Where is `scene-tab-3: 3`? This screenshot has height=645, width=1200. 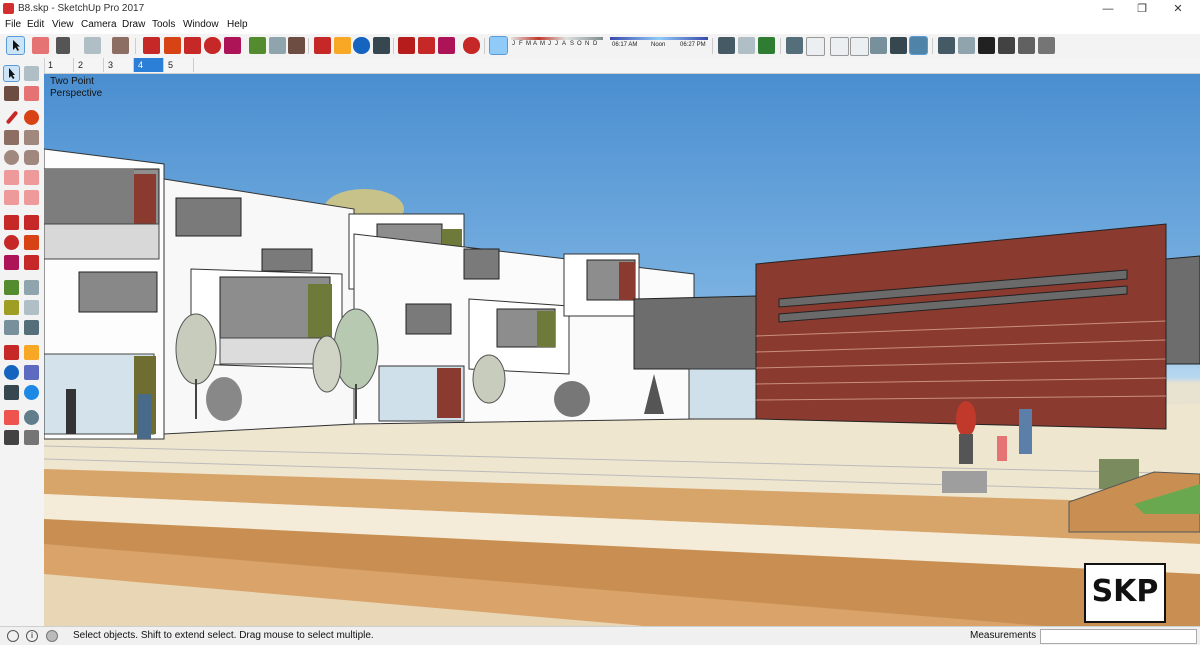 scene-tab-3: 3 is located at coordinates (119, 65).